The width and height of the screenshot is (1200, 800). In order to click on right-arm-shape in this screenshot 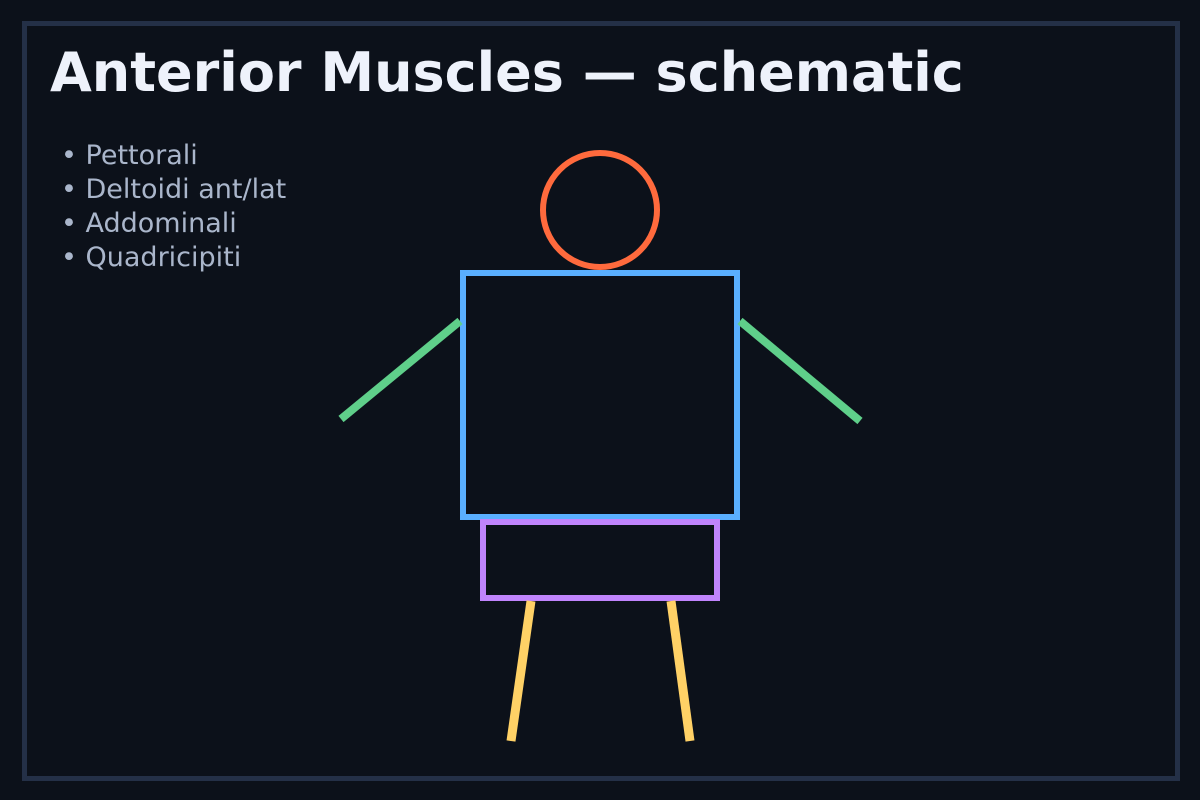, I will do `click(800, 371)`.